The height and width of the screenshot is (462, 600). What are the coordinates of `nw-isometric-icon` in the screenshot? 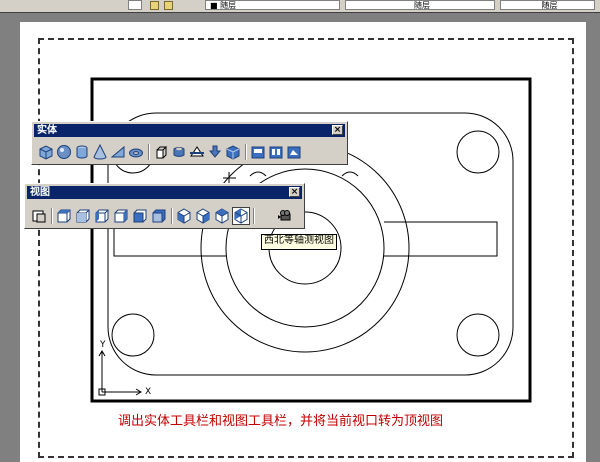 It's located at (241, 216).